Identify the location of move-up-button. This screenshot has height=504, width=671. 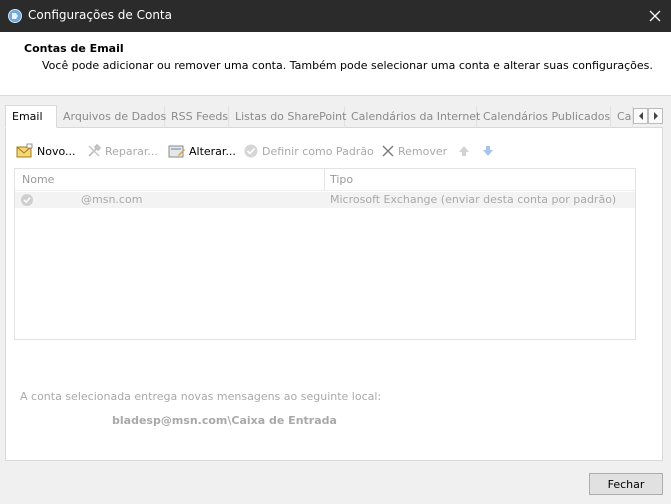
(464, 151).